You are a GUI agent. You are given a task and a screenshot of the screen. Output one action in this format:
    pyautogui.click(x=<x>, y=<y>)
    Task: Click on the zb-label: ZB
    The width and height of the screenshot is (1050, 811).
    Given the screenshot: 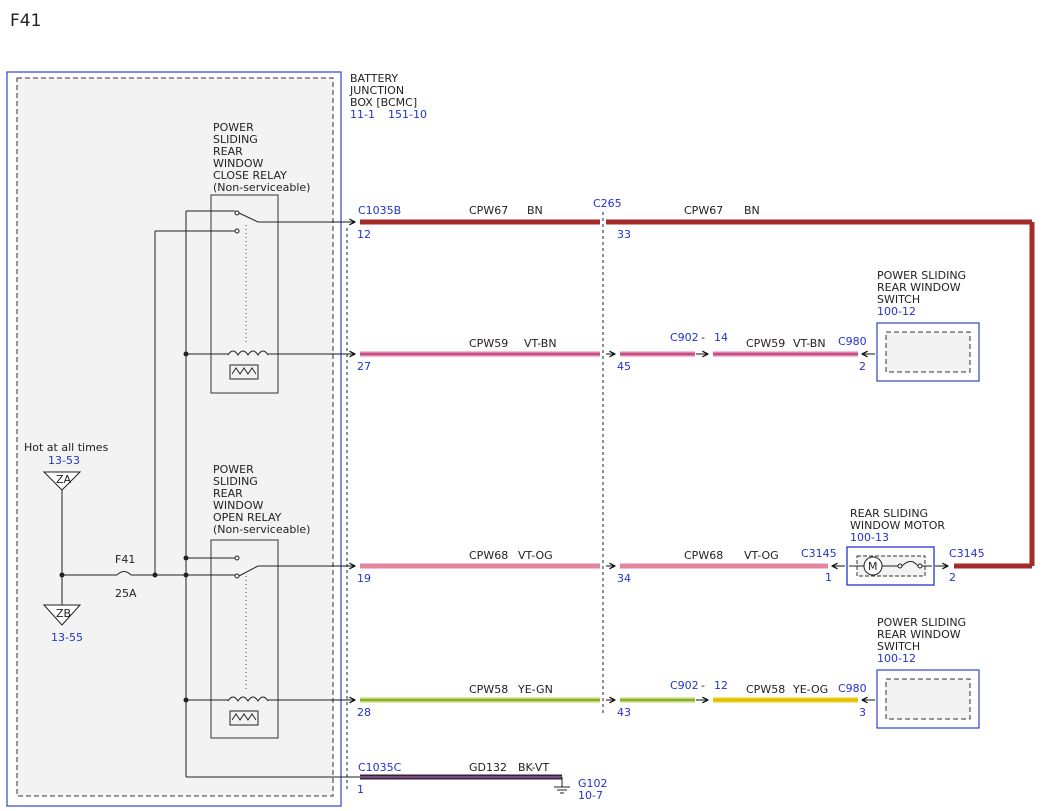 What is the action you would take?
    pyautogui.click(x=63, y=613)
    